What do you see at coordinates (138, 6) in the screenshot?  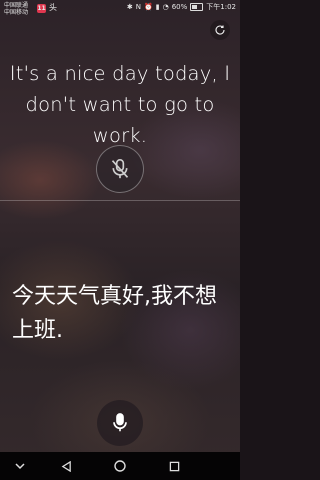 I see `nfc-icon: N` at bounding box center [138, 6].